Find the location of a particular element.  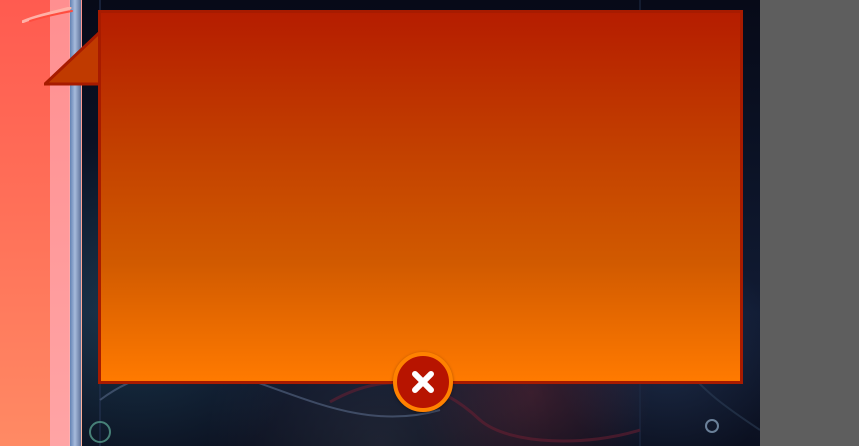

close-icon is located at coordinates (423, 382).